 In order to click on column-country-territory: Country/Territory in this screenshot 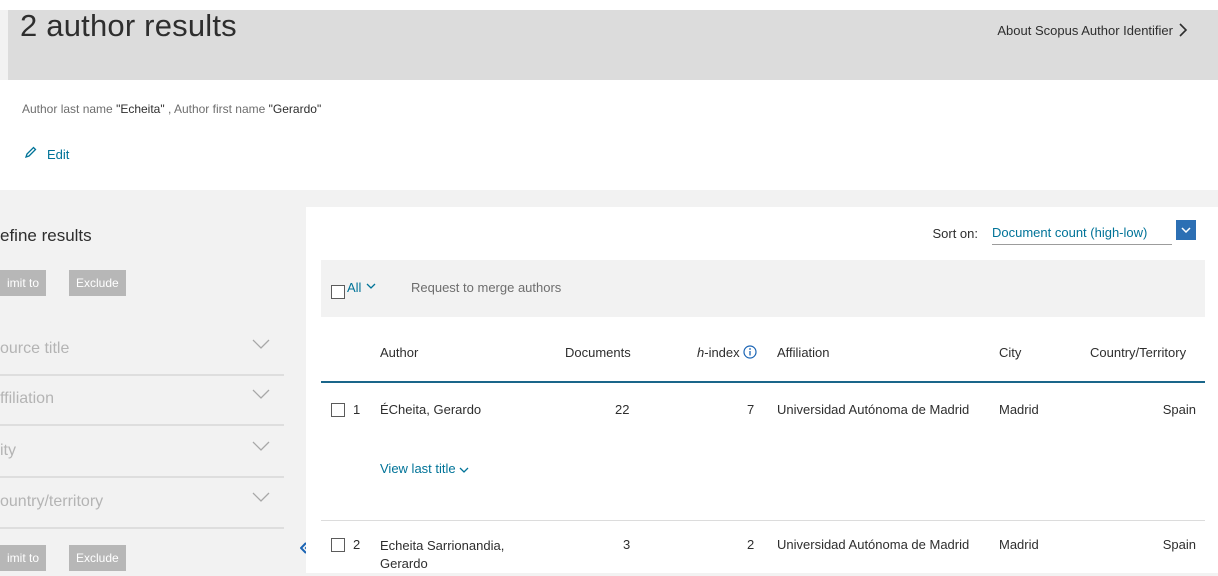, I will do `click(1138, 352)`.